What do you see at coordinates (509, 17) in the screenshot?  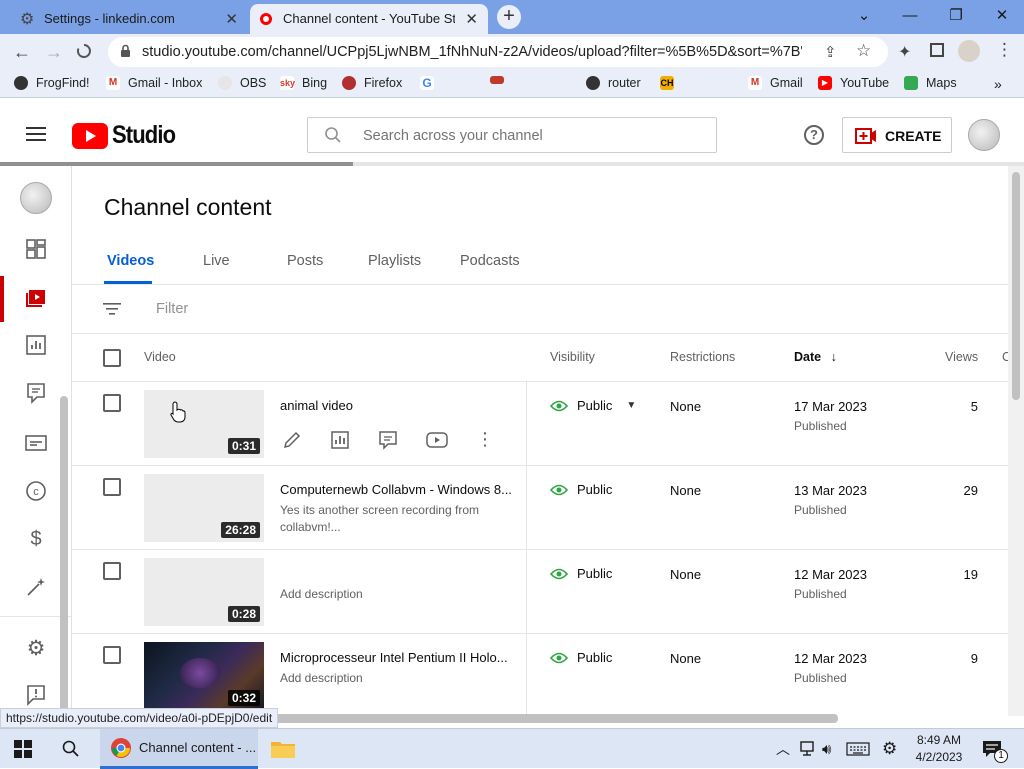 I see `new-tab-button: +` at bounding box center [509, 17].